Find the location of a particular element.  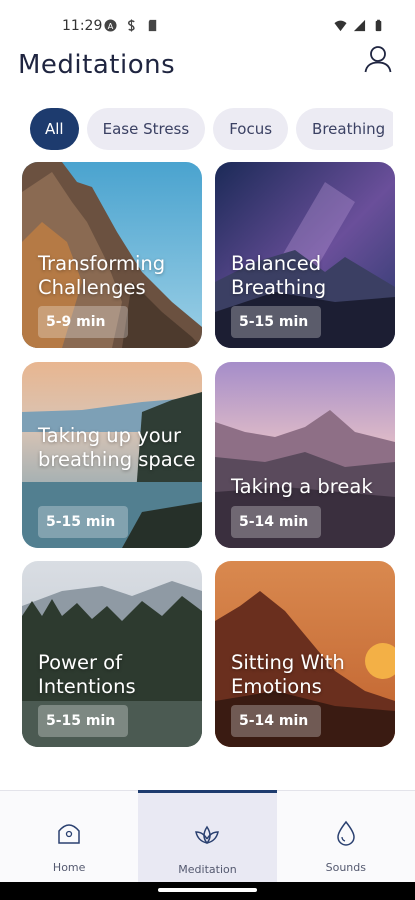

chip-focus: Focus is located at coordinates (251, 129).